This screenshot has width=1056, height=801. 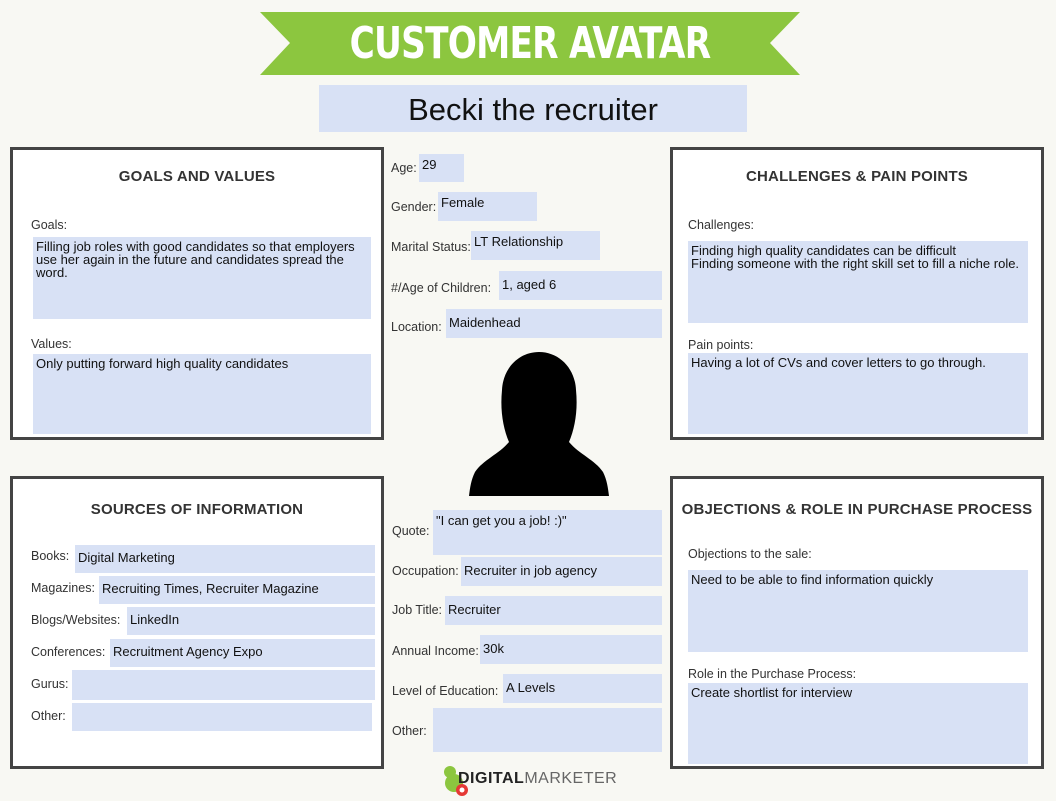 I want to click on occupation-label: Occupation:, so click(x=425, y=571).